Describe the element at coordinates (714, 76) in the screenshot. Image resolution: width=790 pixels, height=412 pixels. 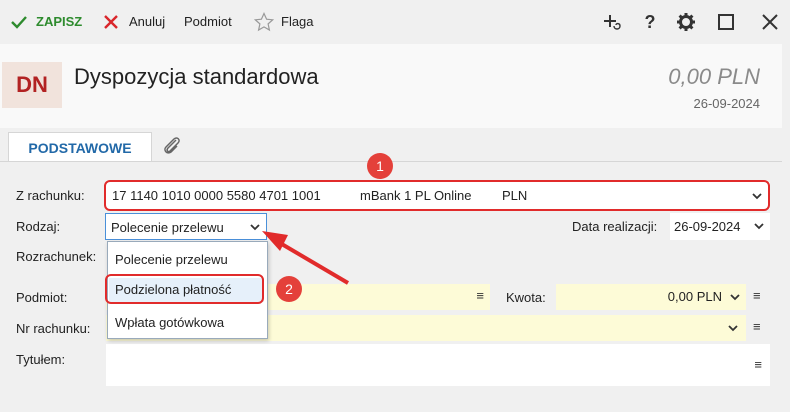
I see `header-amount: 0,00 PLN` at that location.